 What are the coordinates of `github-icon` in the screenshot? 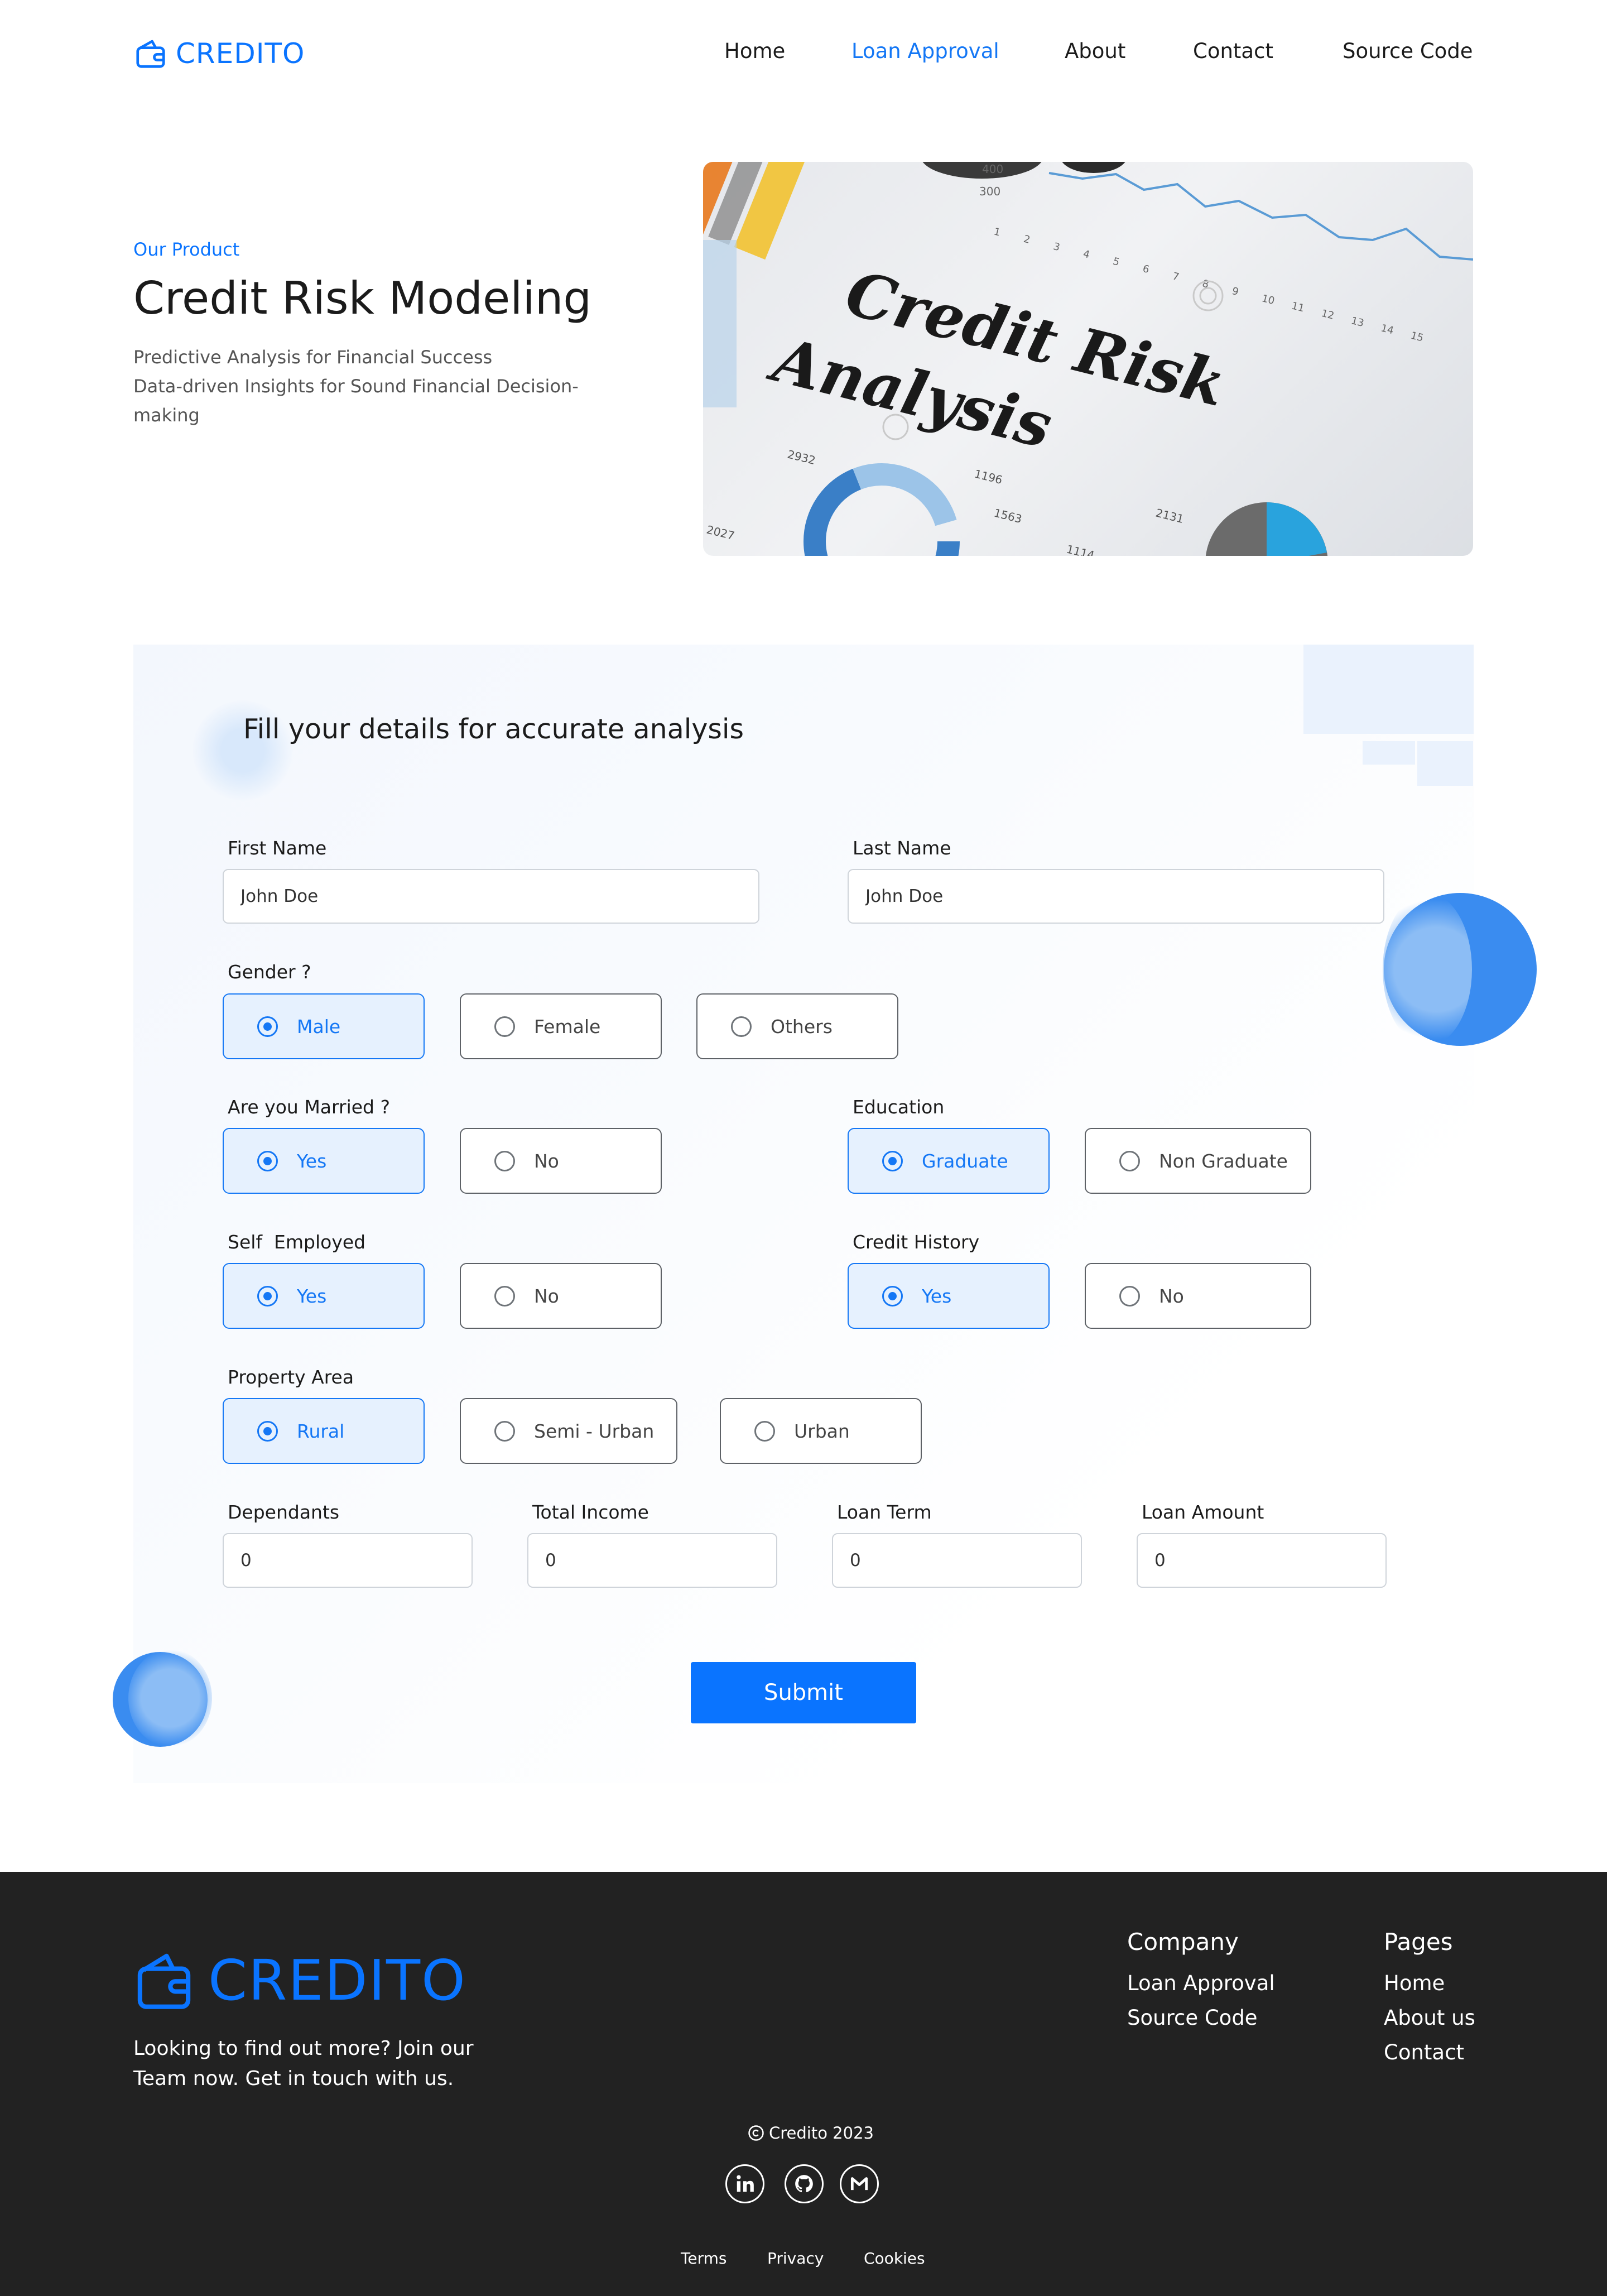 It's located at (804, 2184).